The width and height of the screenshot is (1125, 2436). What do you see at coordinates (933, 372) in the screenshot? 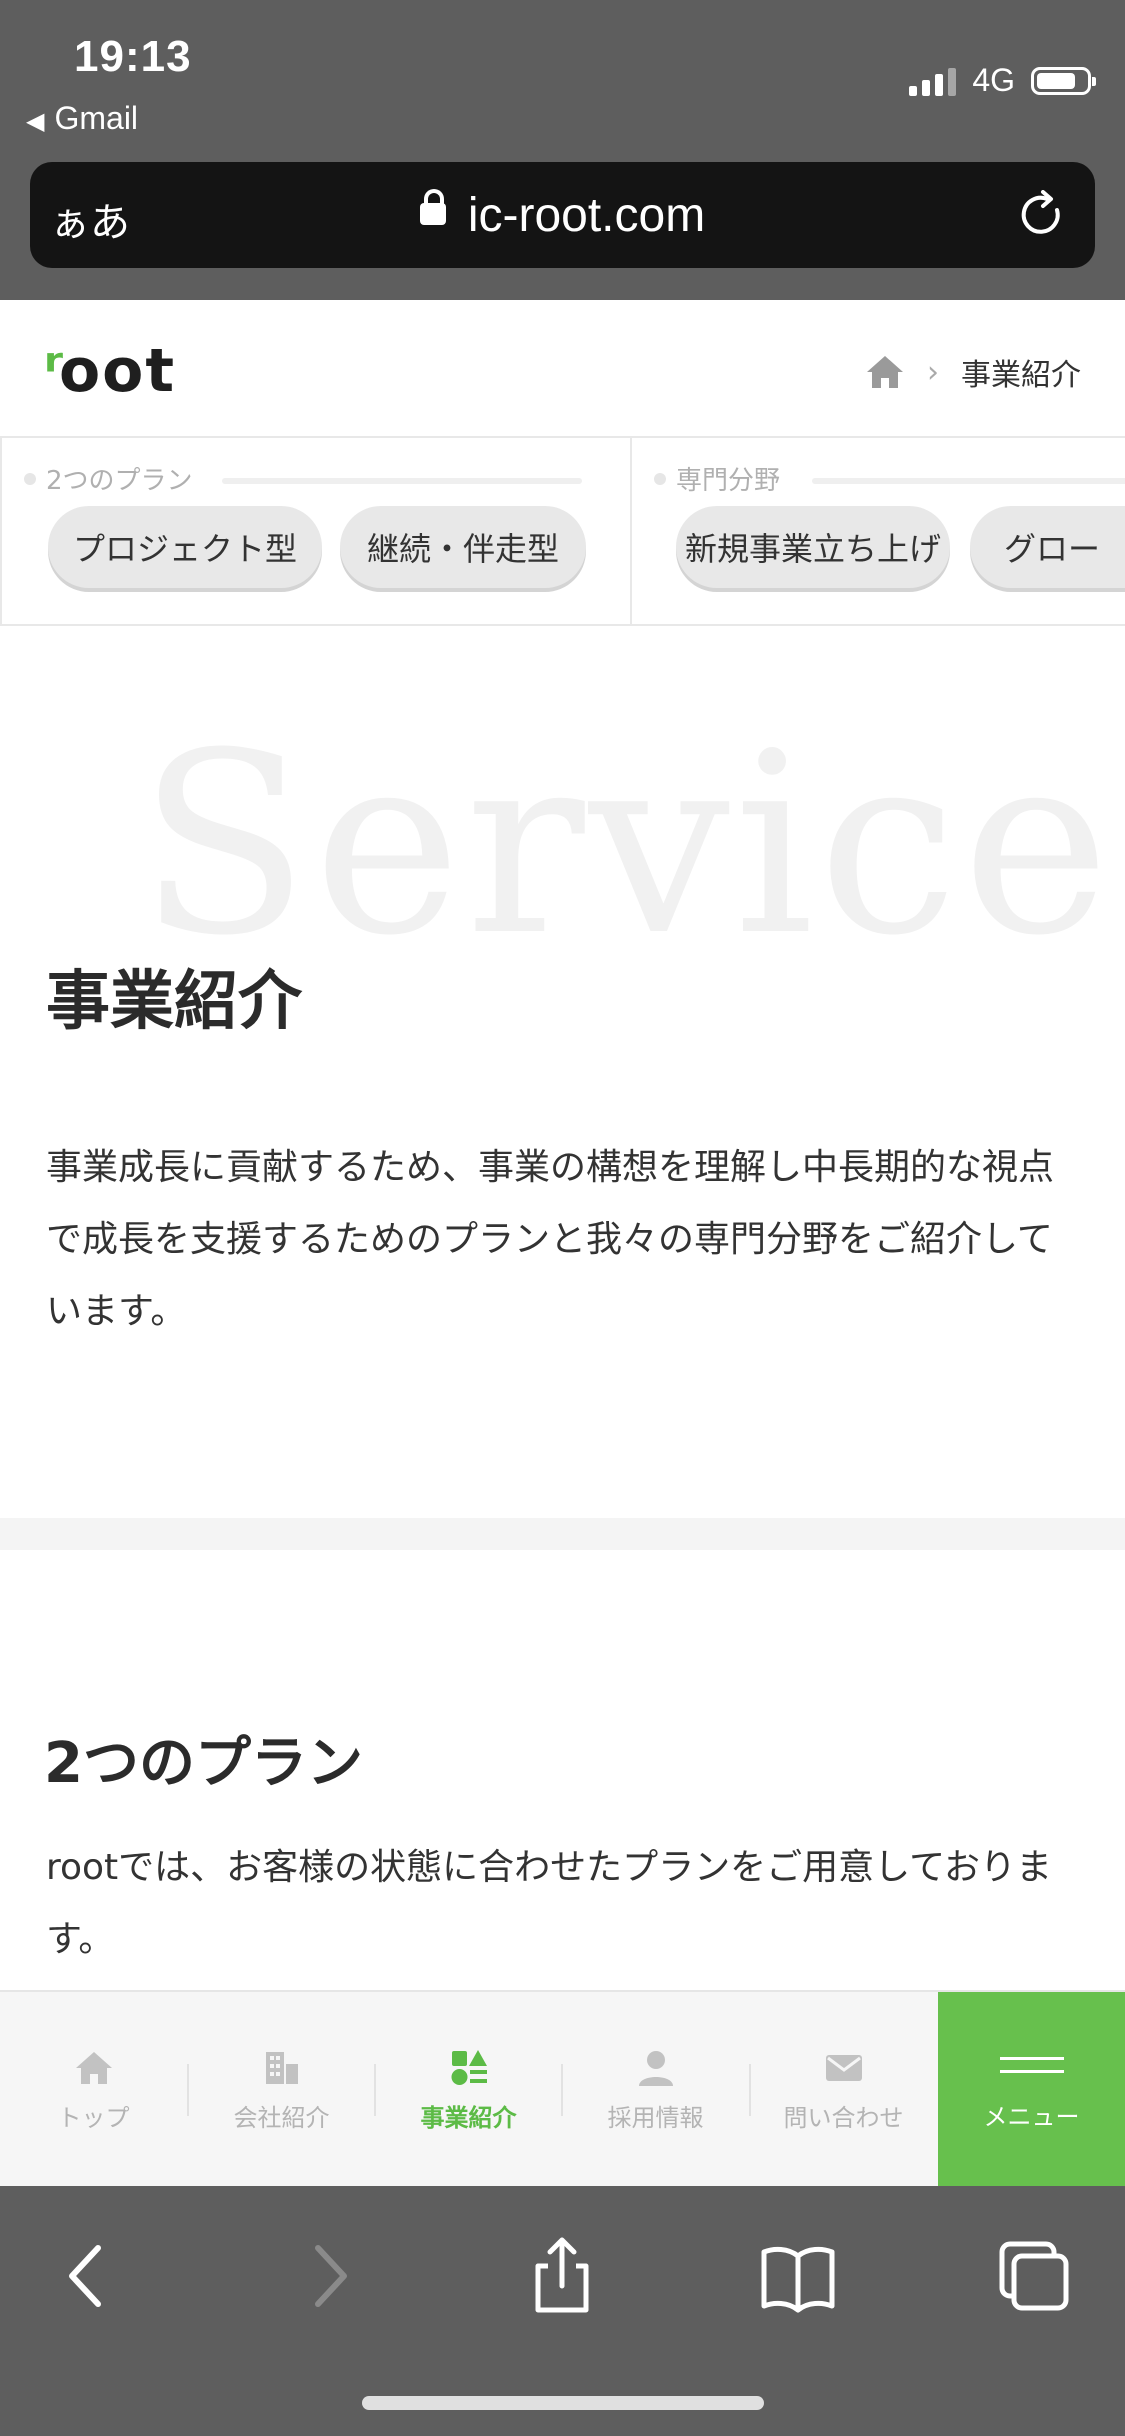
I see `chevron-right-icon: ›` at bounding box center [933, 372].